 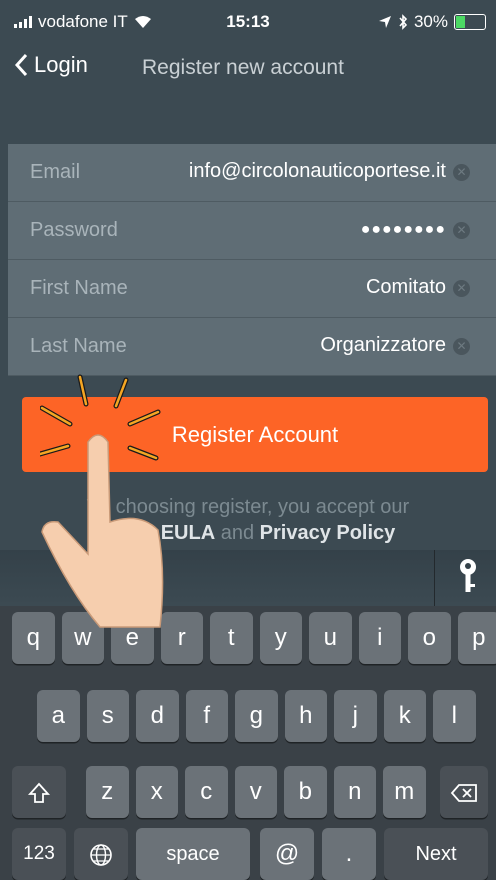 What do you see at coordinates (434, 578) in the screenshot?
I see `accessory-divider` at bounding box center [434, 578].